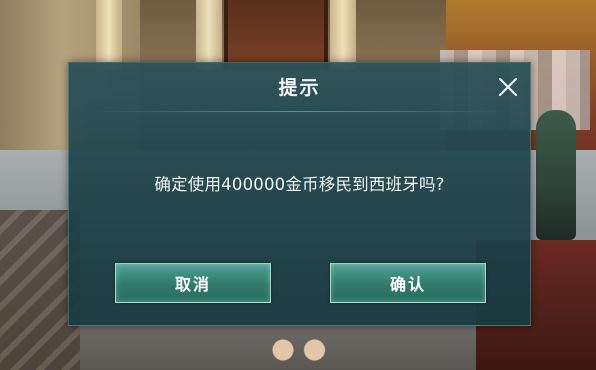 The width and height of the screenshot is (596, 370). Describe the element at coordinates (297, 345) in the screenshot. I see `player-character-feet` at that location.